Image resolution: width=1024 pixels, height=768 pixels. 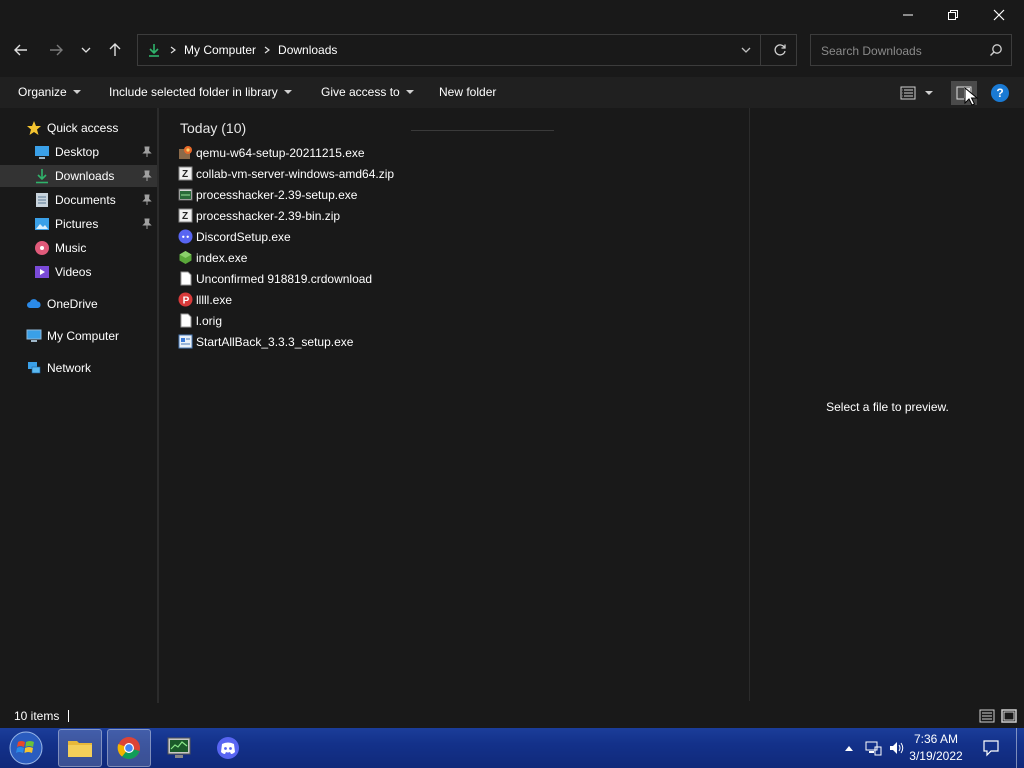 I want to click on show-hidden-icons-icon, so click(x=849, y=748).